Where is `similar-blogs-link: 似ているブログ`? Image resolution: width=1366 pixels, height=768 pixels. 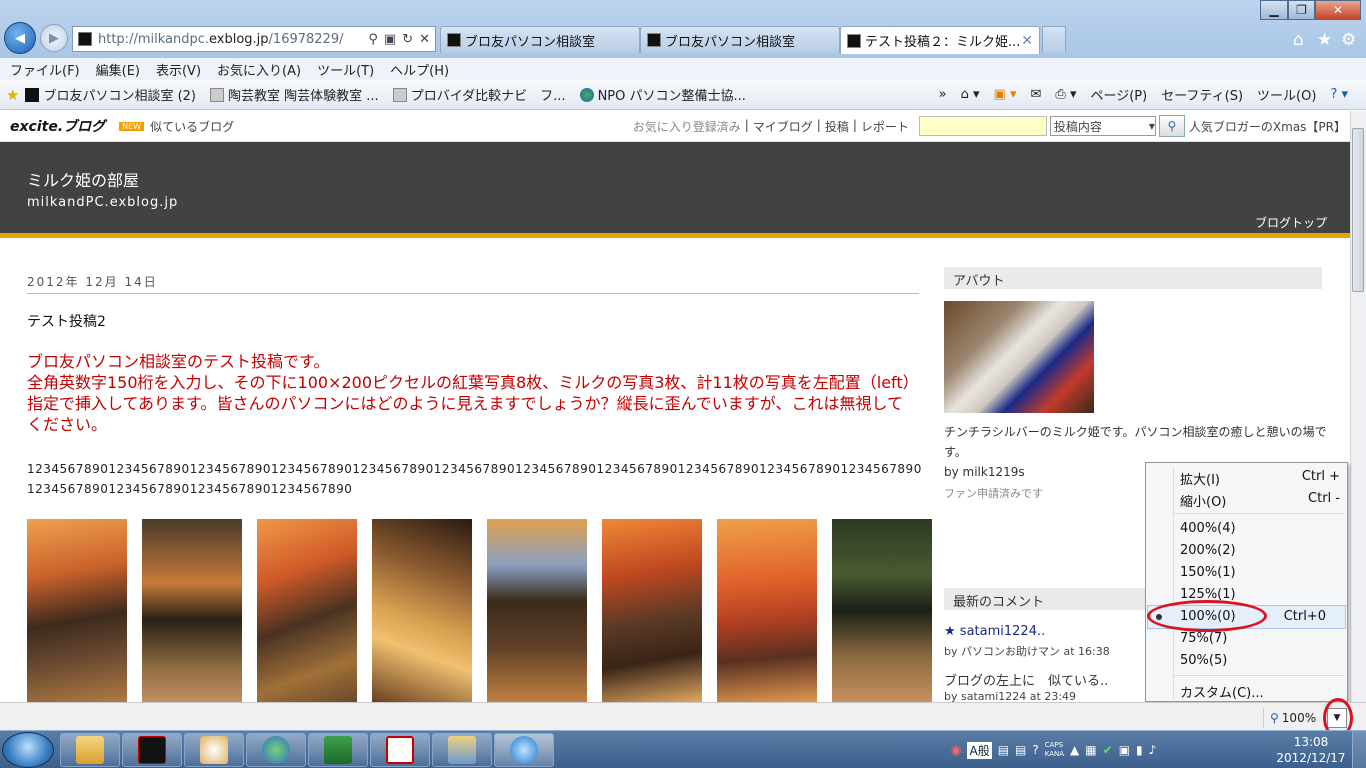
similar-blogs-link: 似ているブログ is located at coordinates (192, 126).